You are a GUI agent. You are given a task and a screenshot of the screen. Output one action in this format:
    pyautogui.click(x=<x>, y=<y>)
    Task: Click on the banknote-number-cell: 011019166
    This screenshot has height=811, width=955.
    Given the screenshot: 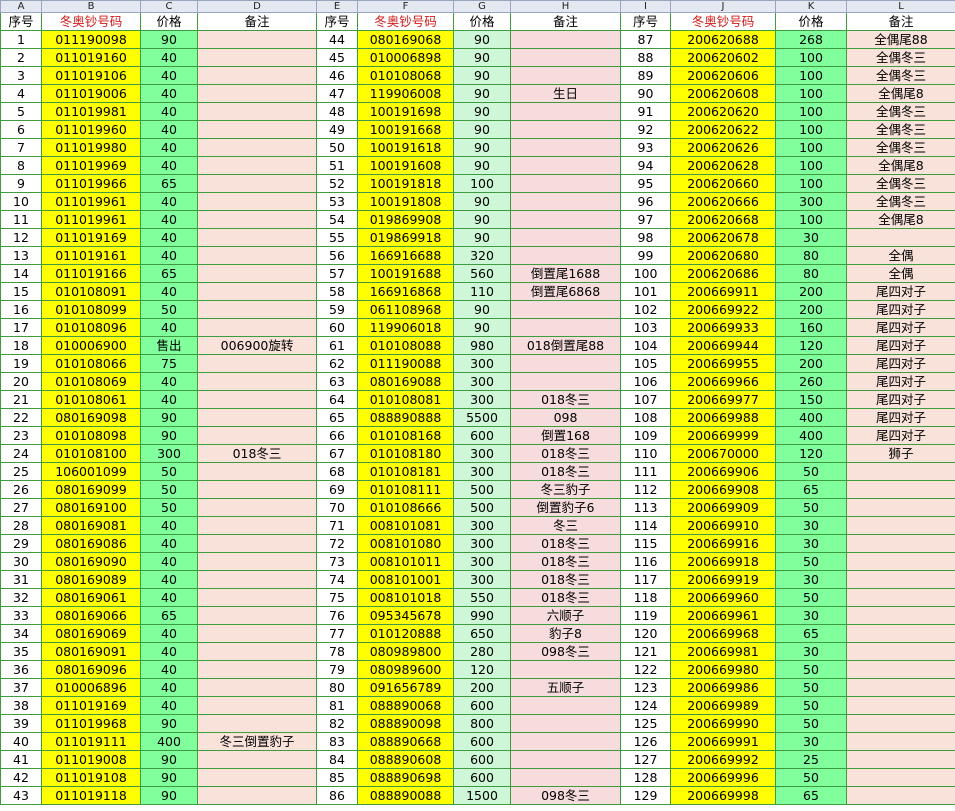 What is the action you would take?
    pyautogui.click(x=91, y=273)
    